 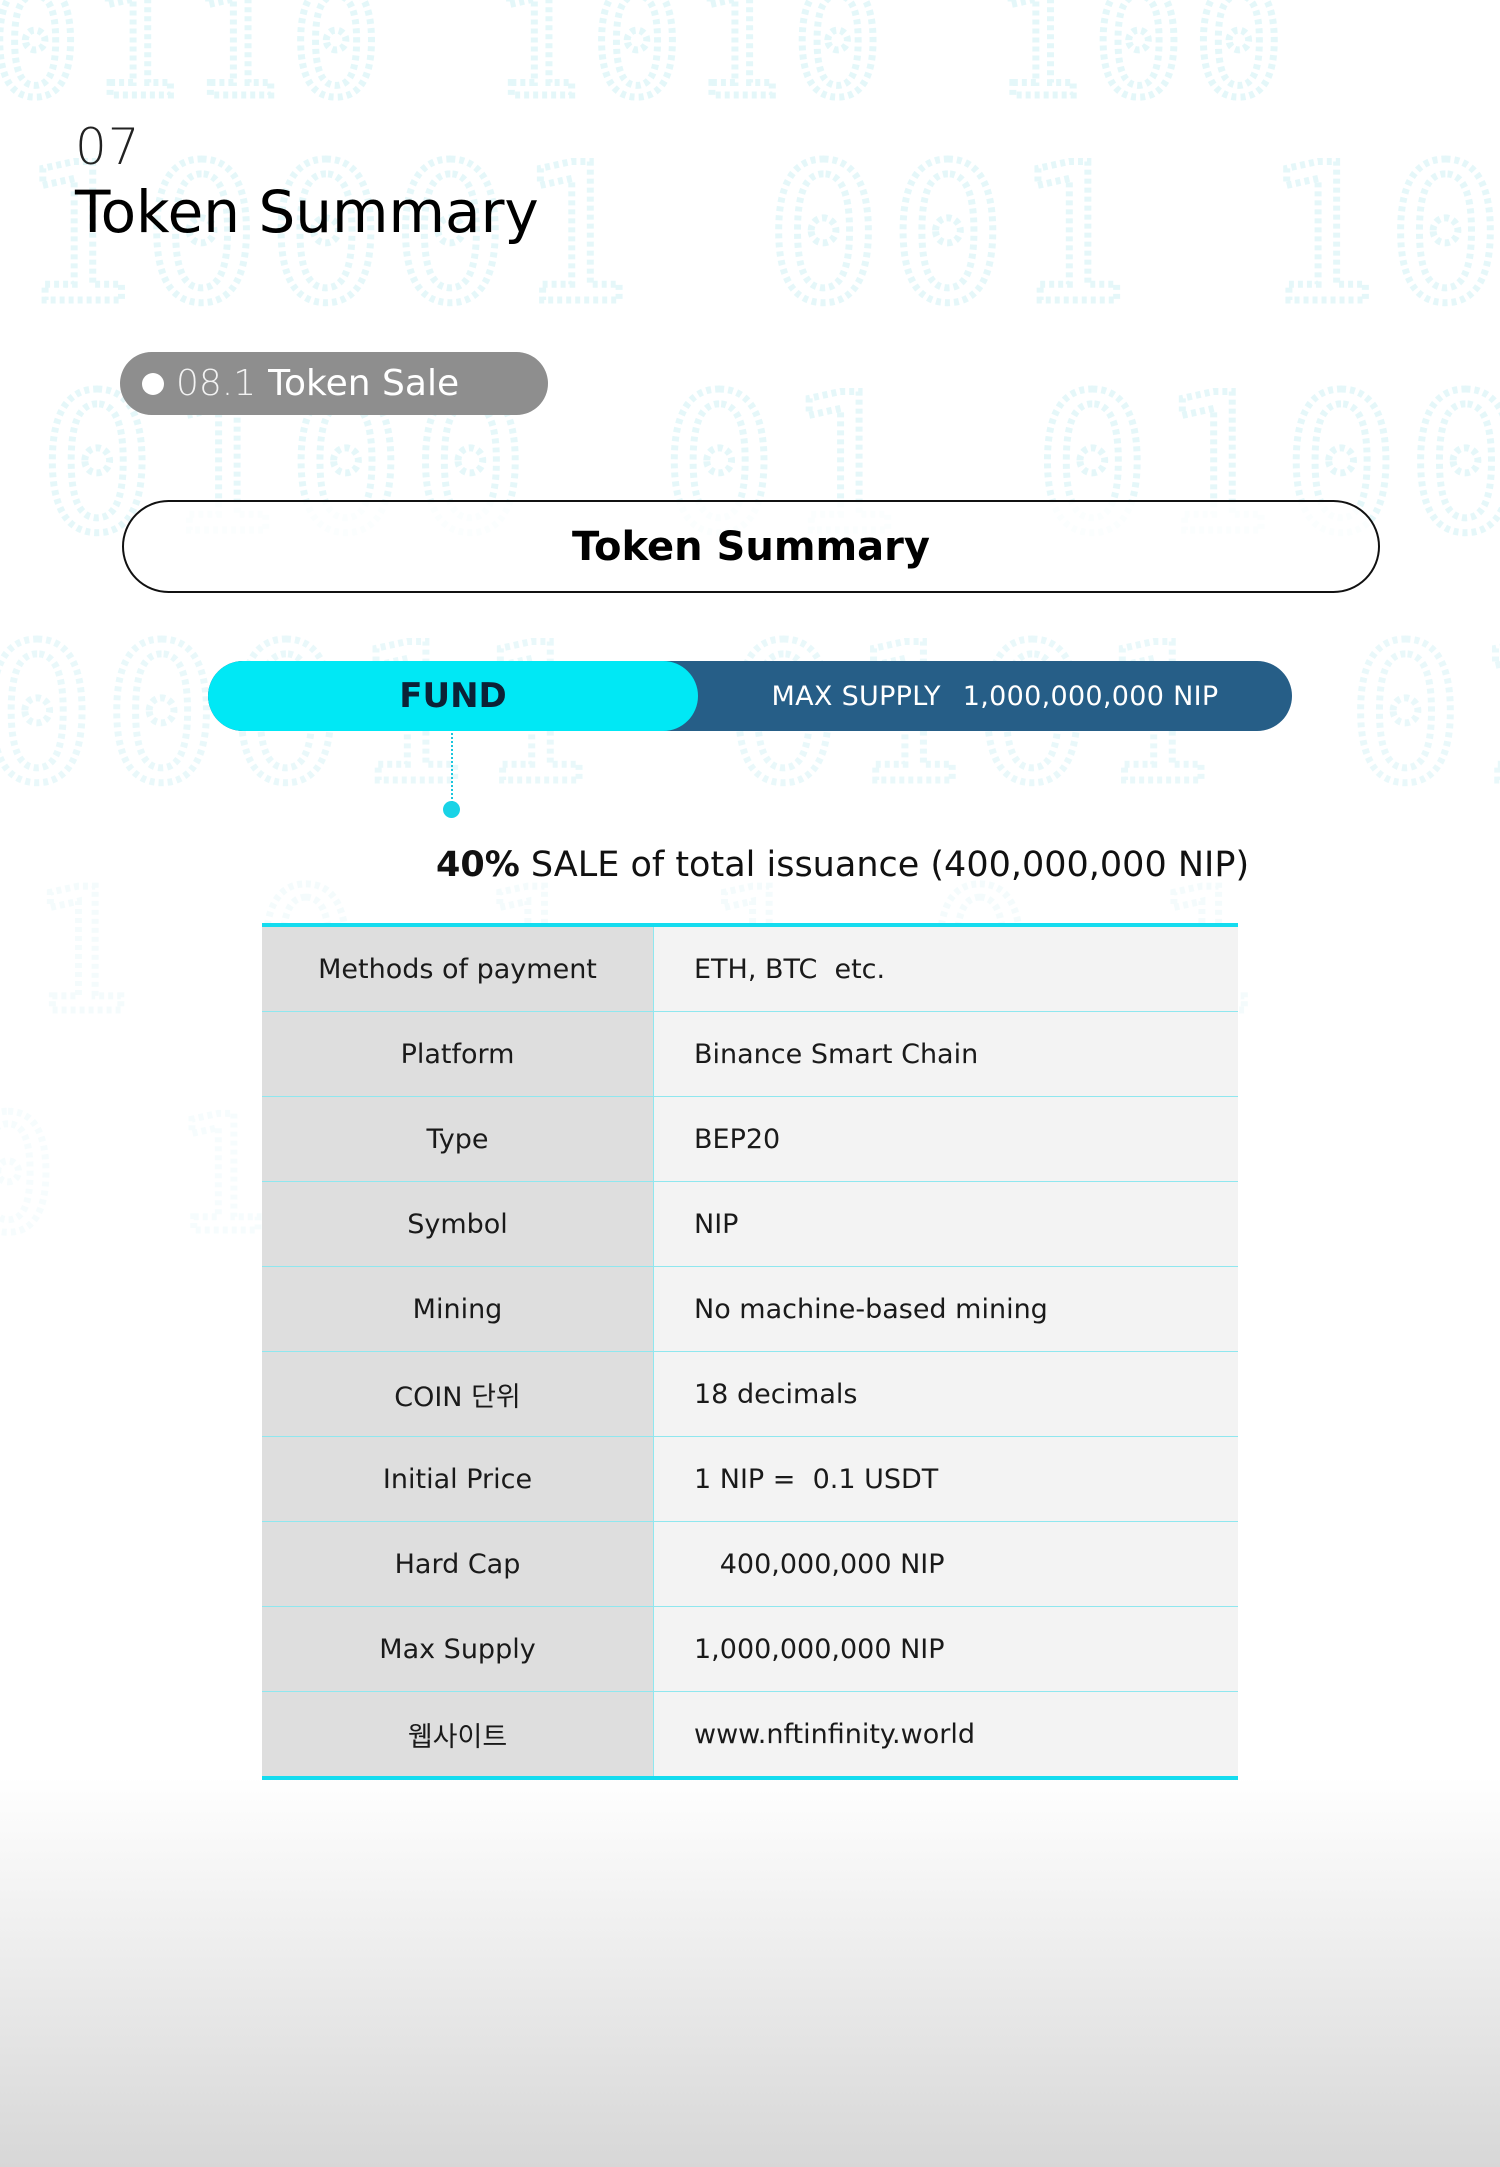 I want to click on row-value: No machine-based mining, so click(x=945, y=1309).